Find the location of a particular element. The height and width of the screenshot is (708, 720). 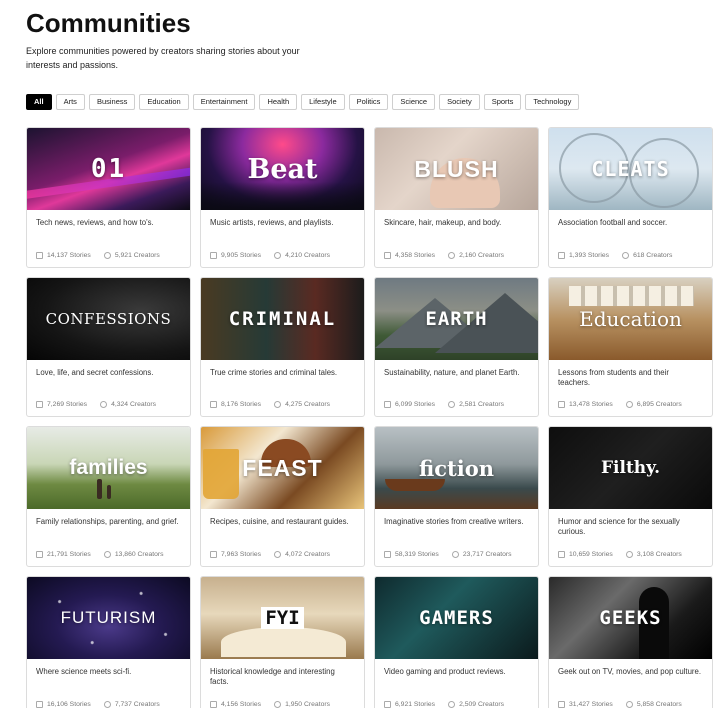

community-logo: CRIMINAL is located at coordinates (282, 319).